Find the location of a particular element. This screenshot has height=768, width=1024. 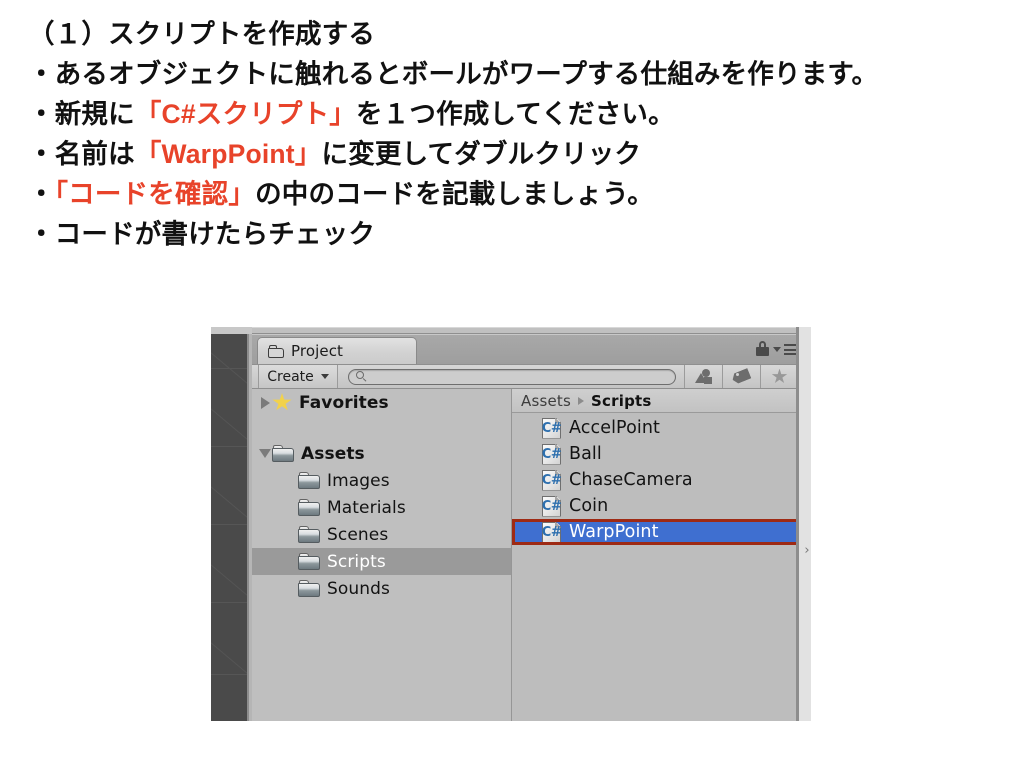

tree-item-images: Images is located at coordinates (381, 480).